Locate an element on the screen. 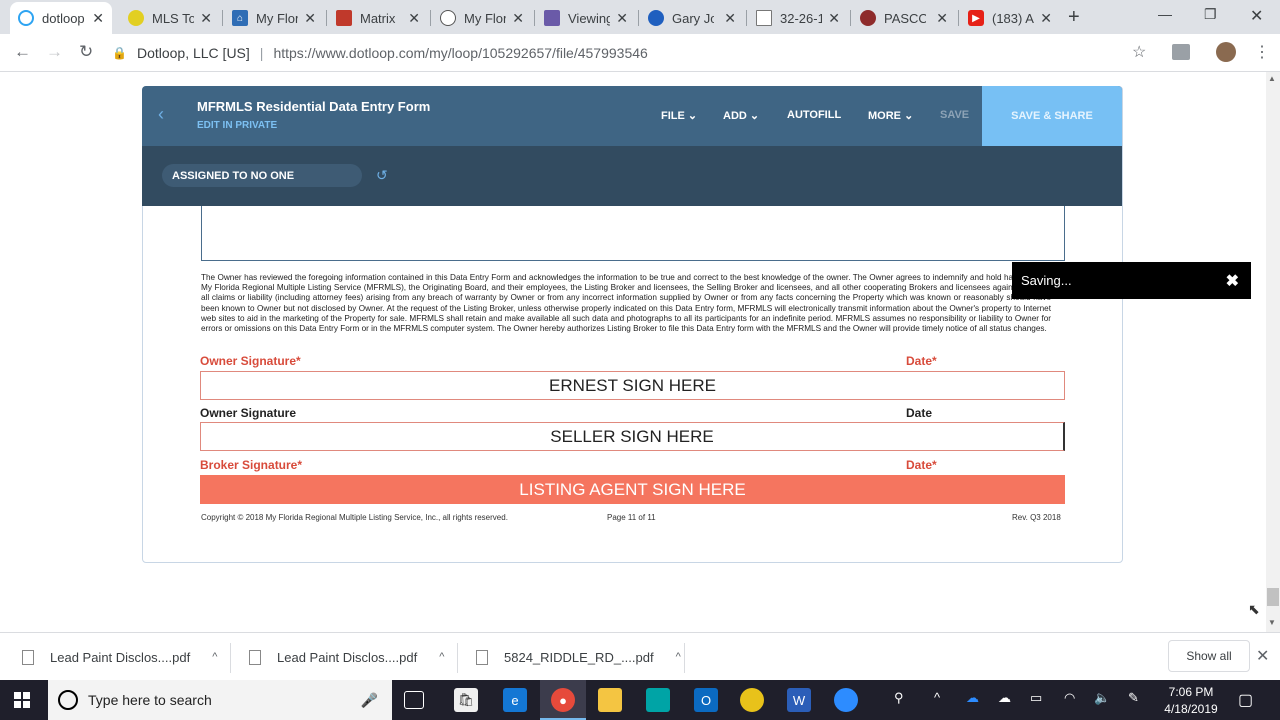  notifications-icon: ▢ is located at coordinates (1245, 700).